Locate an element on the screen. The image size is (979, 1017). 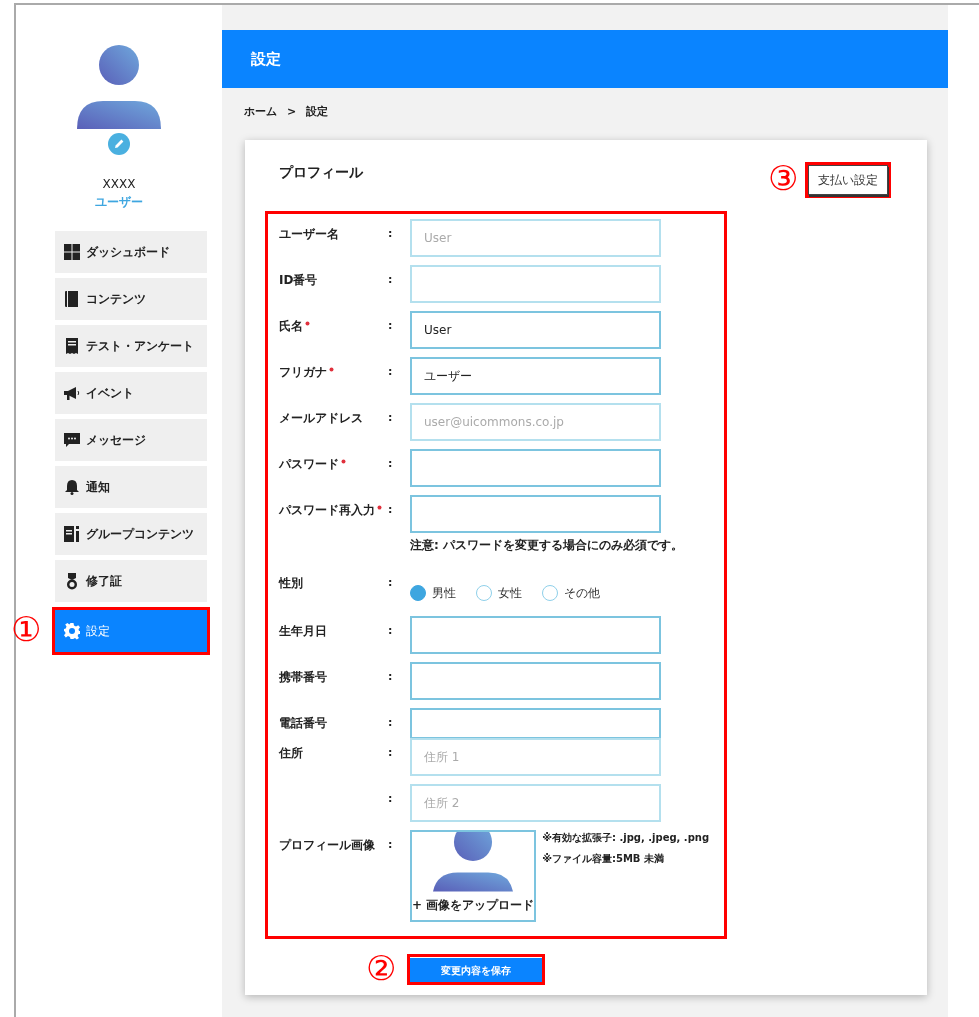
book-icon is located at coordinates (72, 299).